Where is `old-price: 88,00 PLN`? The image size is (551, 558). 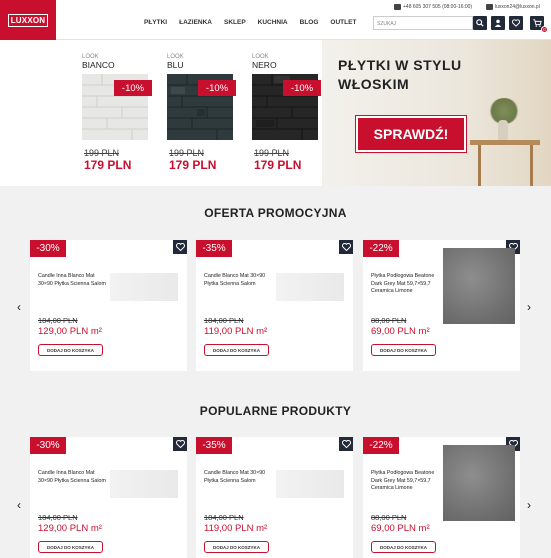
old-price: 88,00 PLN is located at coordinates (389, 320).